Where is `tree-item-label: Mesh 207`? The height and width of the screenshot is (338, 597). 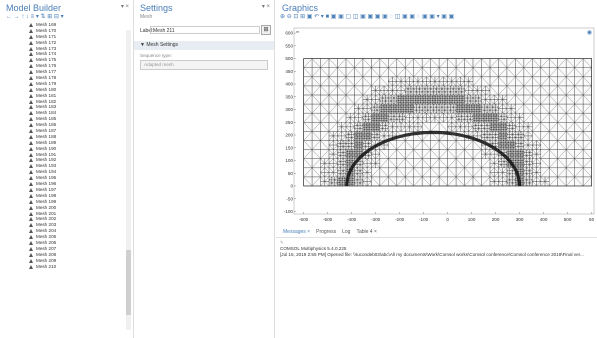 tree-item-label: Mesh 207 is located at coordinates (46, 248).